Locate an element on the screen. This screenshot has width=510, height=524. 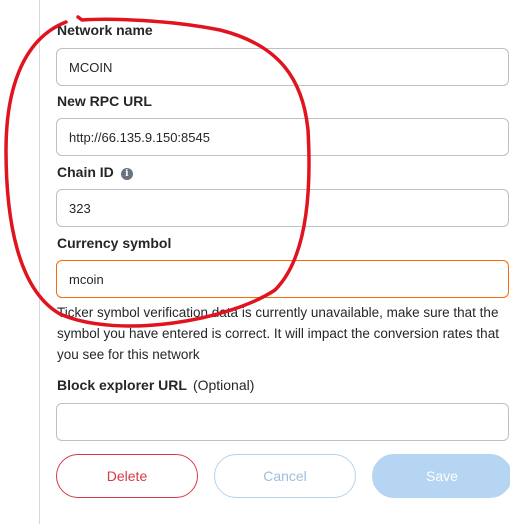
currency-symbol-input is located at coordinates (282, 279).